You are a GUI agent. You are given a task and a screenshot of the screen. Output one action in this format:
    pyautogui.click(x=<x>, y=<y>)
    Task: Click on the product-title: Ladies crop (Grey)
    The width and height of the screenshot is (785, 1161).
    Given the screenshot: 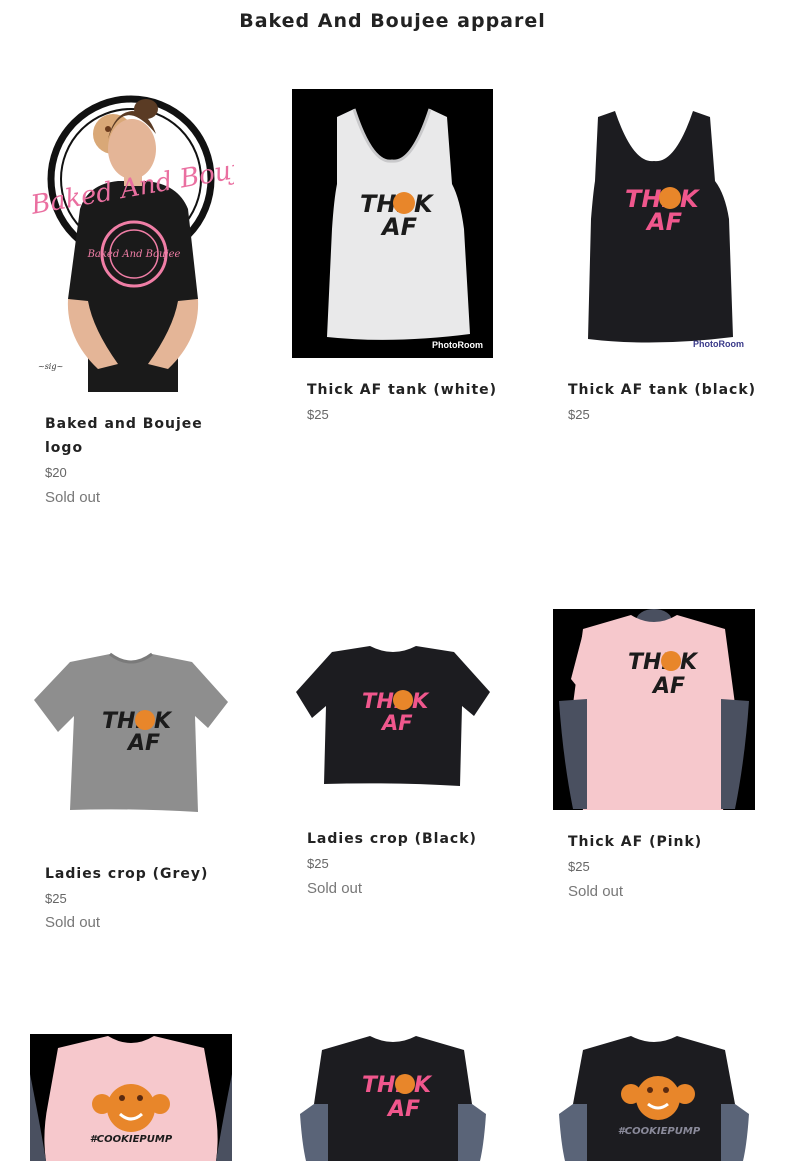 What is the action you would take?
    pyautogui.click(x=145, y=874)
    